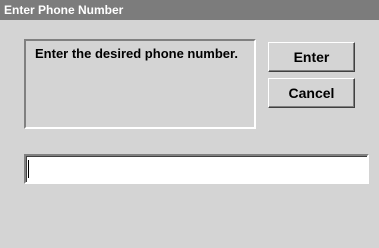 The image size is (379, 248). I want to click on enter-button: Enter, so click(311, 57).